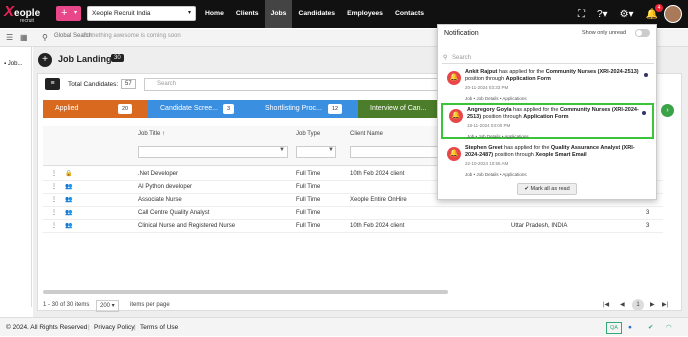 The image size is (688, 337). What do you see at coordinates (550, 189) in the screenshot?
I see `mark-all-label: Mark all as read` at bounding box center [550, 189].